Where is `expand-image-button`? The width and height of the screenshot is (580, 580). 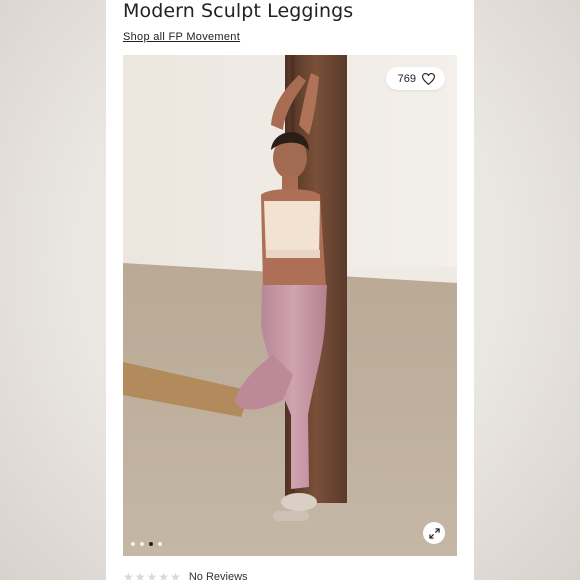
expand-image-button is located at coordinates (434, 533).